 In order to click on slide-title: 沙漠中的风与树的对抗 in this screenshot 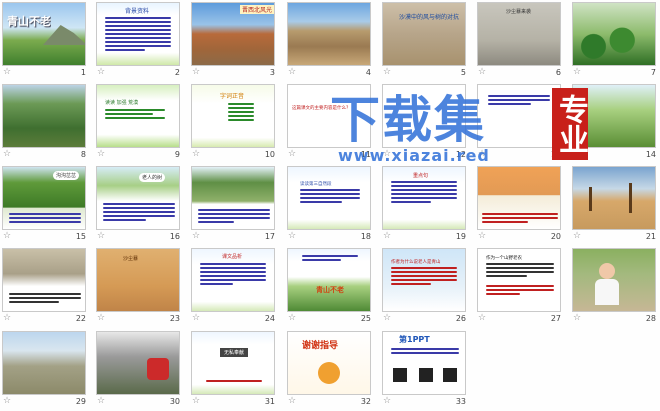, I will do `click(429, 17)`.